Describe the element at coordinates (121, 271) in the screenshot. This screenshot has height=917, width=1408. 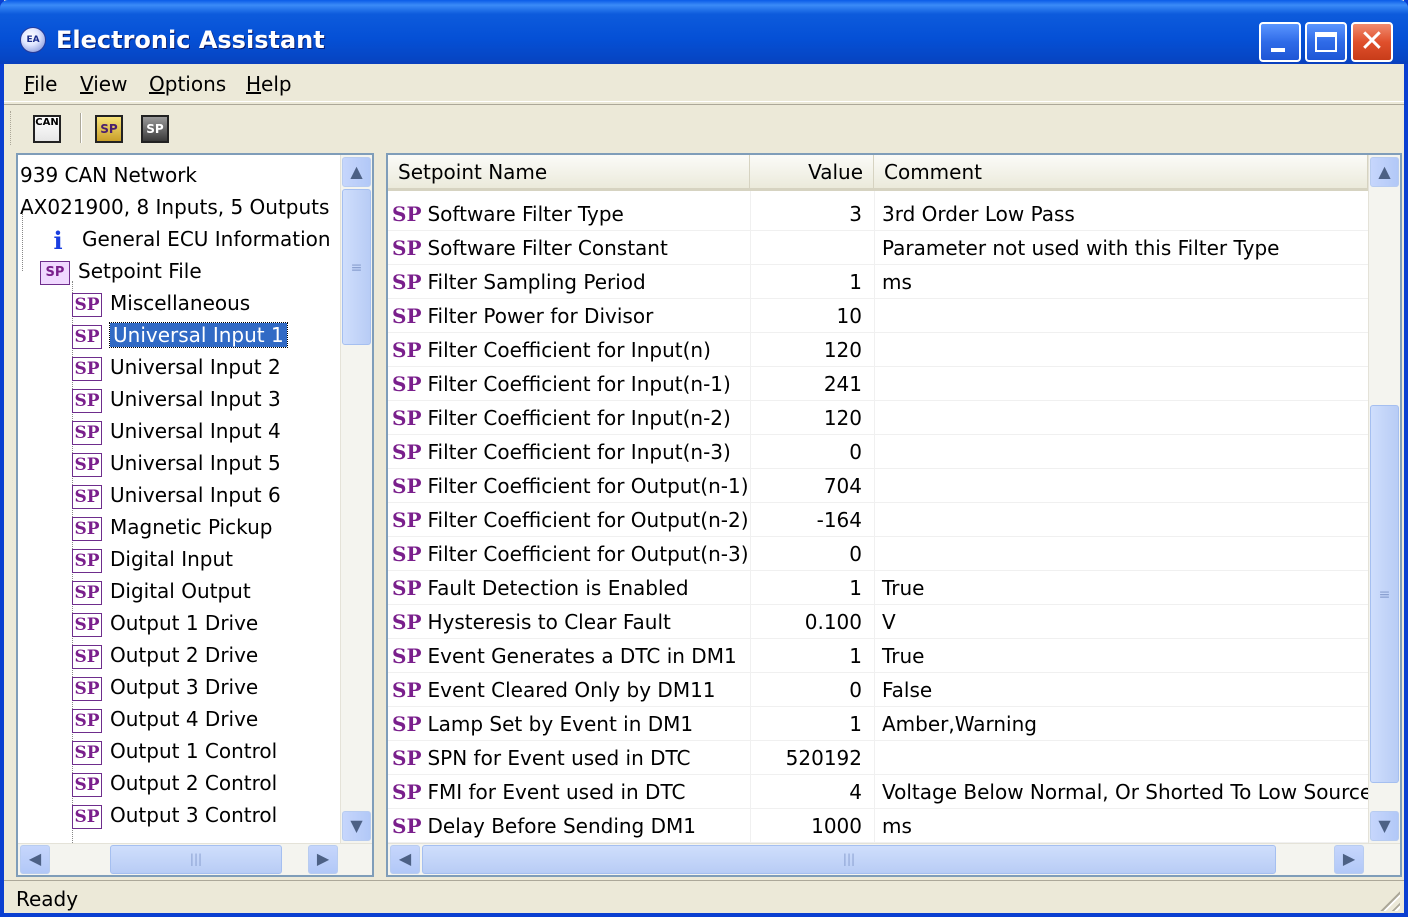
I see `tree-node-setpoint-file: SP Setpoint File` at that location.